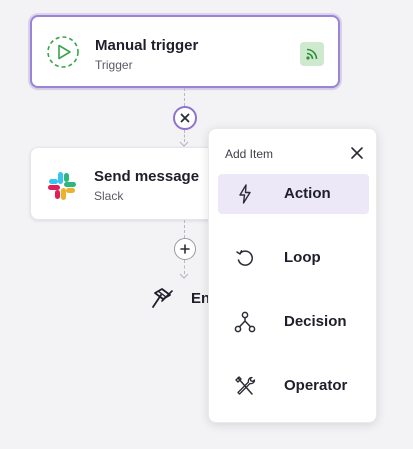 This screenshot has width=413, height=449. I want to click on menu-item-decision: Decision, so click(293, 322).